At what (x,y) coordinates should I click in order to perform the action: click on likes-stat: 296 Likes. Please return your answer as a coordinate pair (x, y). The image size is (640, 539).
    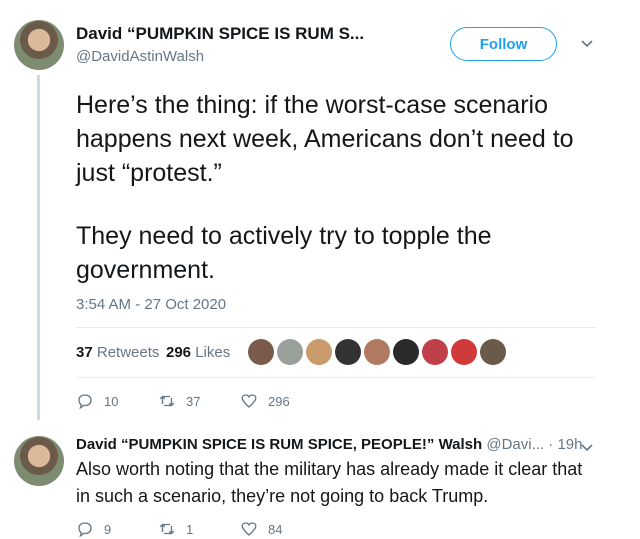
    Looking at the image, I should click on (198, 352).